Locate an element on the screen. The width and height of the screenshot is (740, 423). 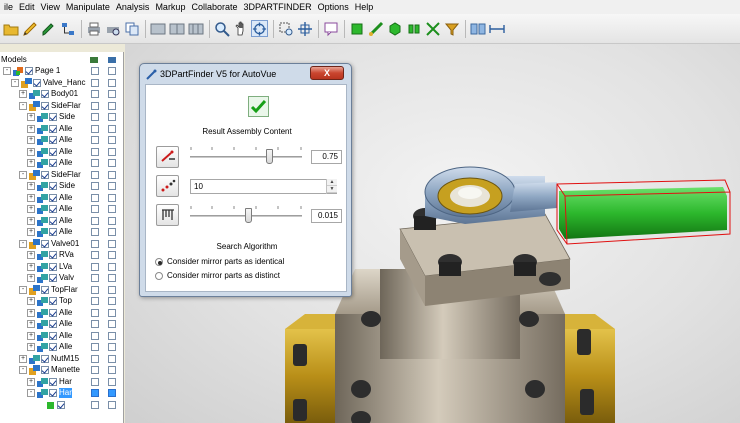
tree-node: + Valv is located at coordinates (61, 278).